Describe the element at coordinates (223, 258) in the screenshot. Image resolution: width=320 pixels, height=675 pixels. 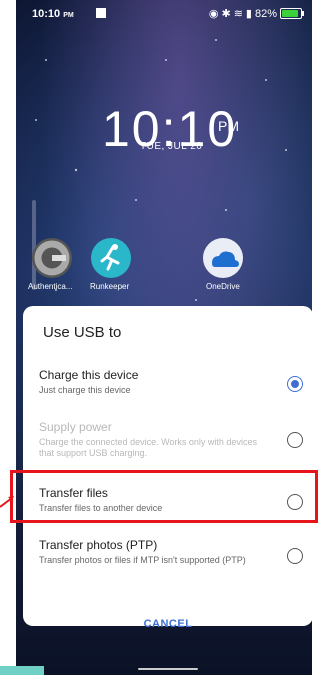
I see `onedrive-icon` at that location.